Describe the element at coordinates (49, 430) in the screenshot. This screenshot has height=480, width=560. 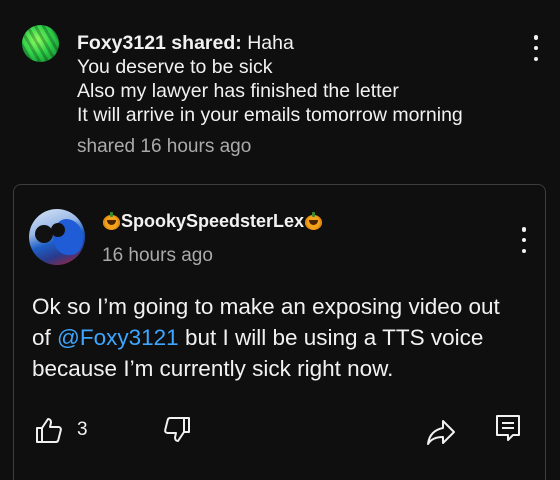
I see `thumbs-up-icon` at that location.